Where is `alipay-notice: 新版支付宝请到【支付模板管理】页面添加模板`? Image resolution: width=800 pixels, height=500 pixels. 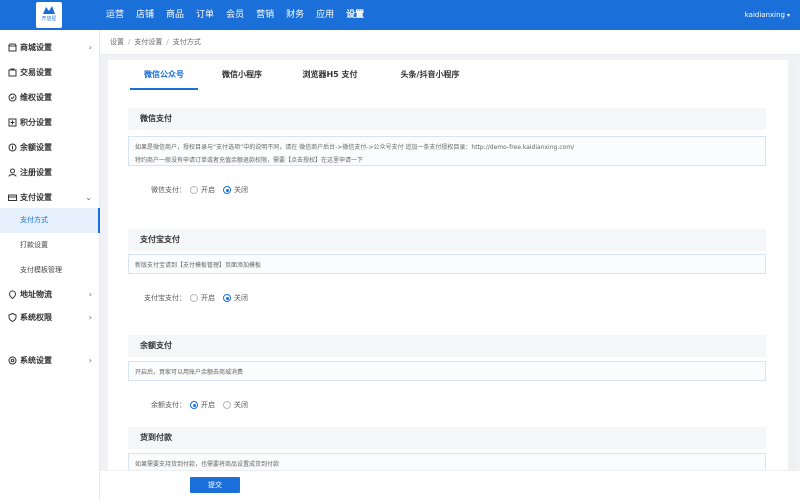 alipay-notice: 新版支付宝请到【支付模板管理】页面添加模板 is located at coordinates (447, 264).